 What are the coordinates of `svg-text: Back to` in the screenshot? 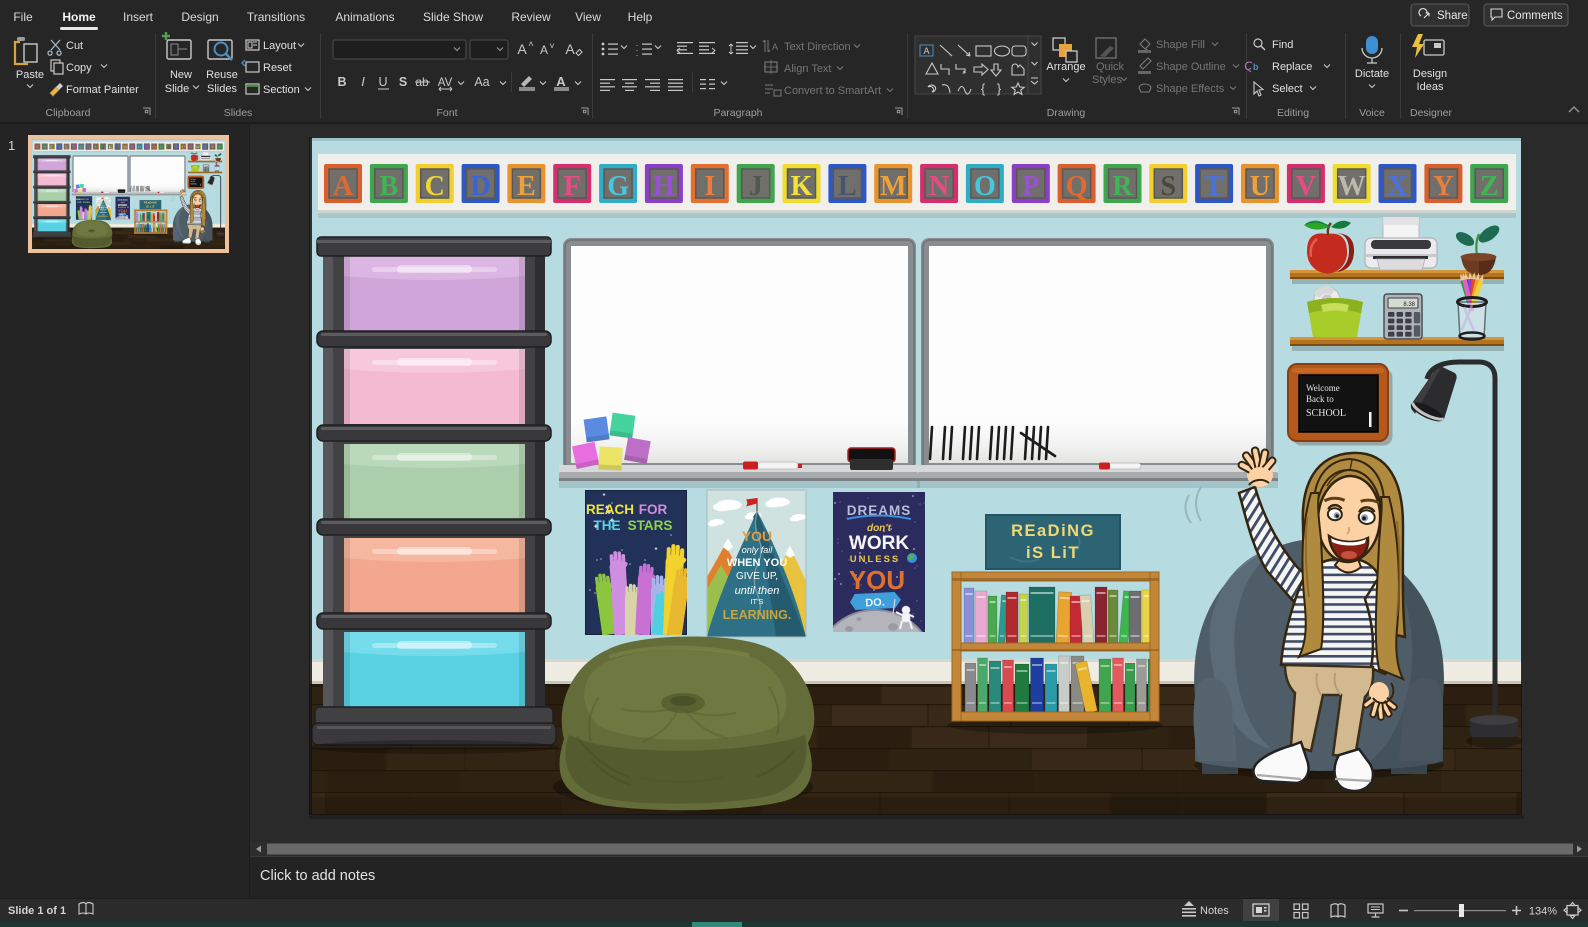 It's located at (1320, 399).